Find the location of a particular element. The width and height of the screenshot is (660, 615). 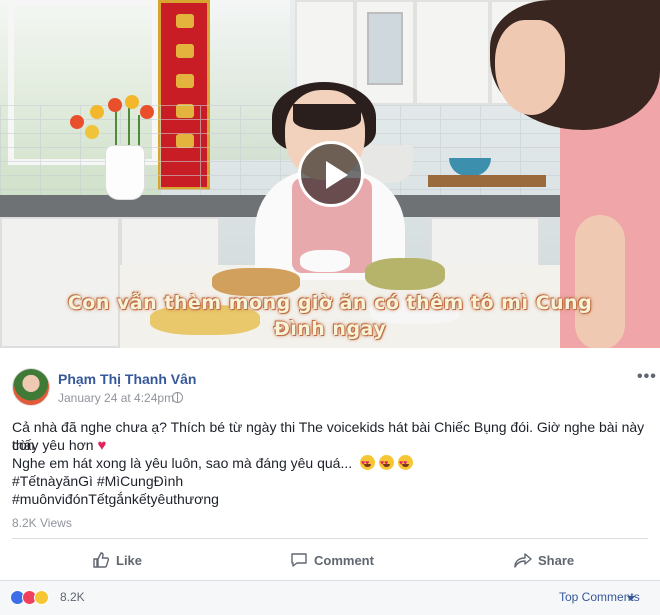

like-button: Like is located at coordinates (117, 560).